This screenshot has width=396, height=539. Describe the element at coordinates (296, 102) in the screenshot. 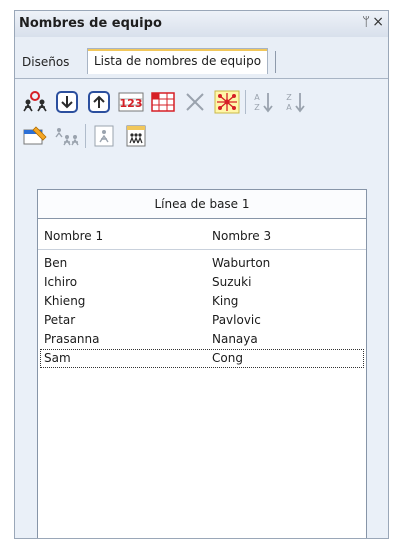

I see `sort-descending-icon: Z A` at that location.